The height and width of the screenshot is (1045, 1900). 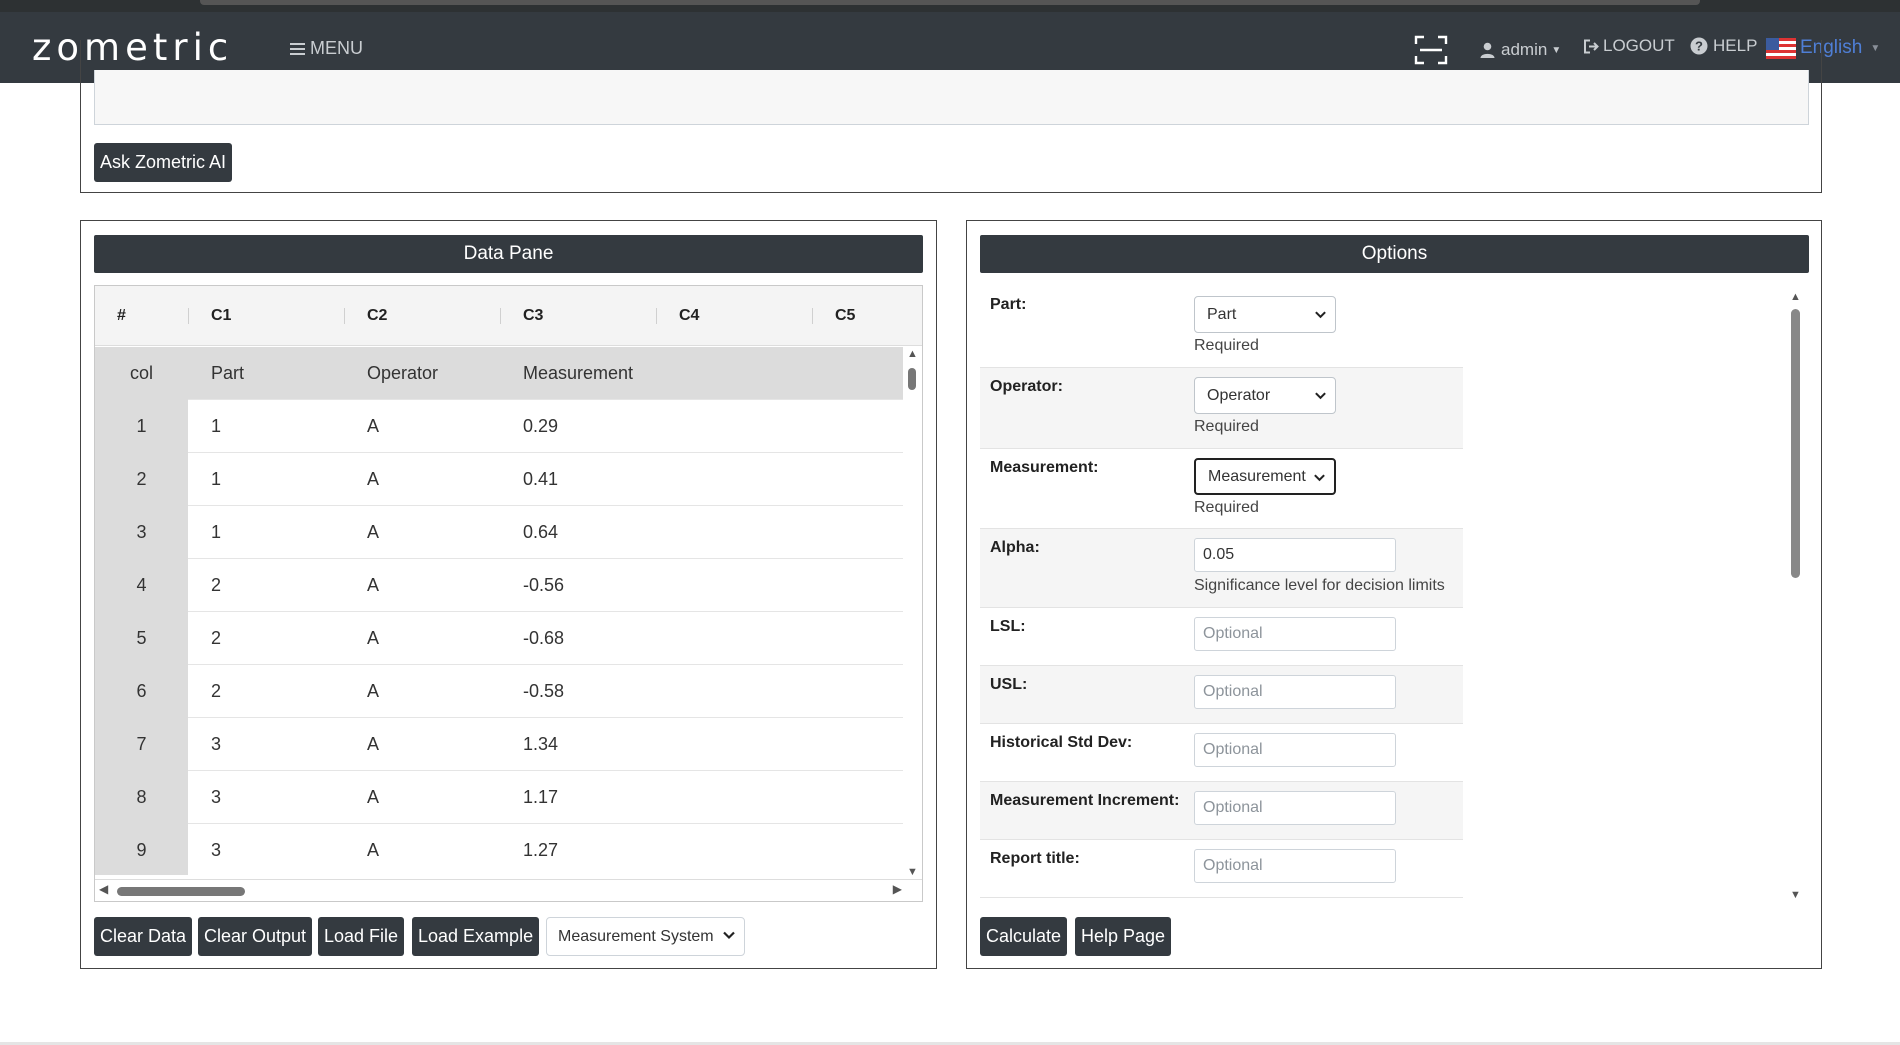 What do you see at coordinates (508, 890) in the screenshot?
I see `grid-horizontal-scrollbar: ◀ ▶` at bounding box center [508, 890].